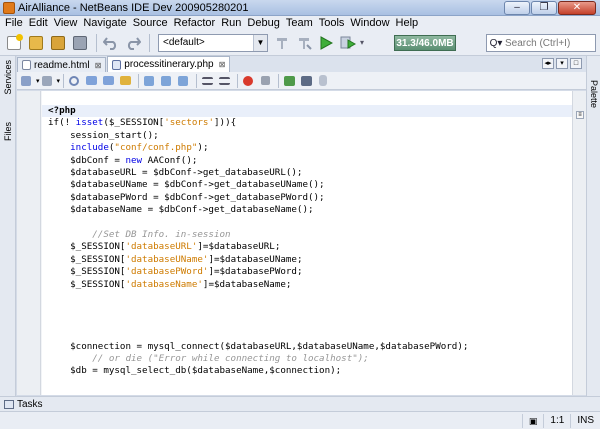  I want to click on bookmark-icon, so click(183, 80).